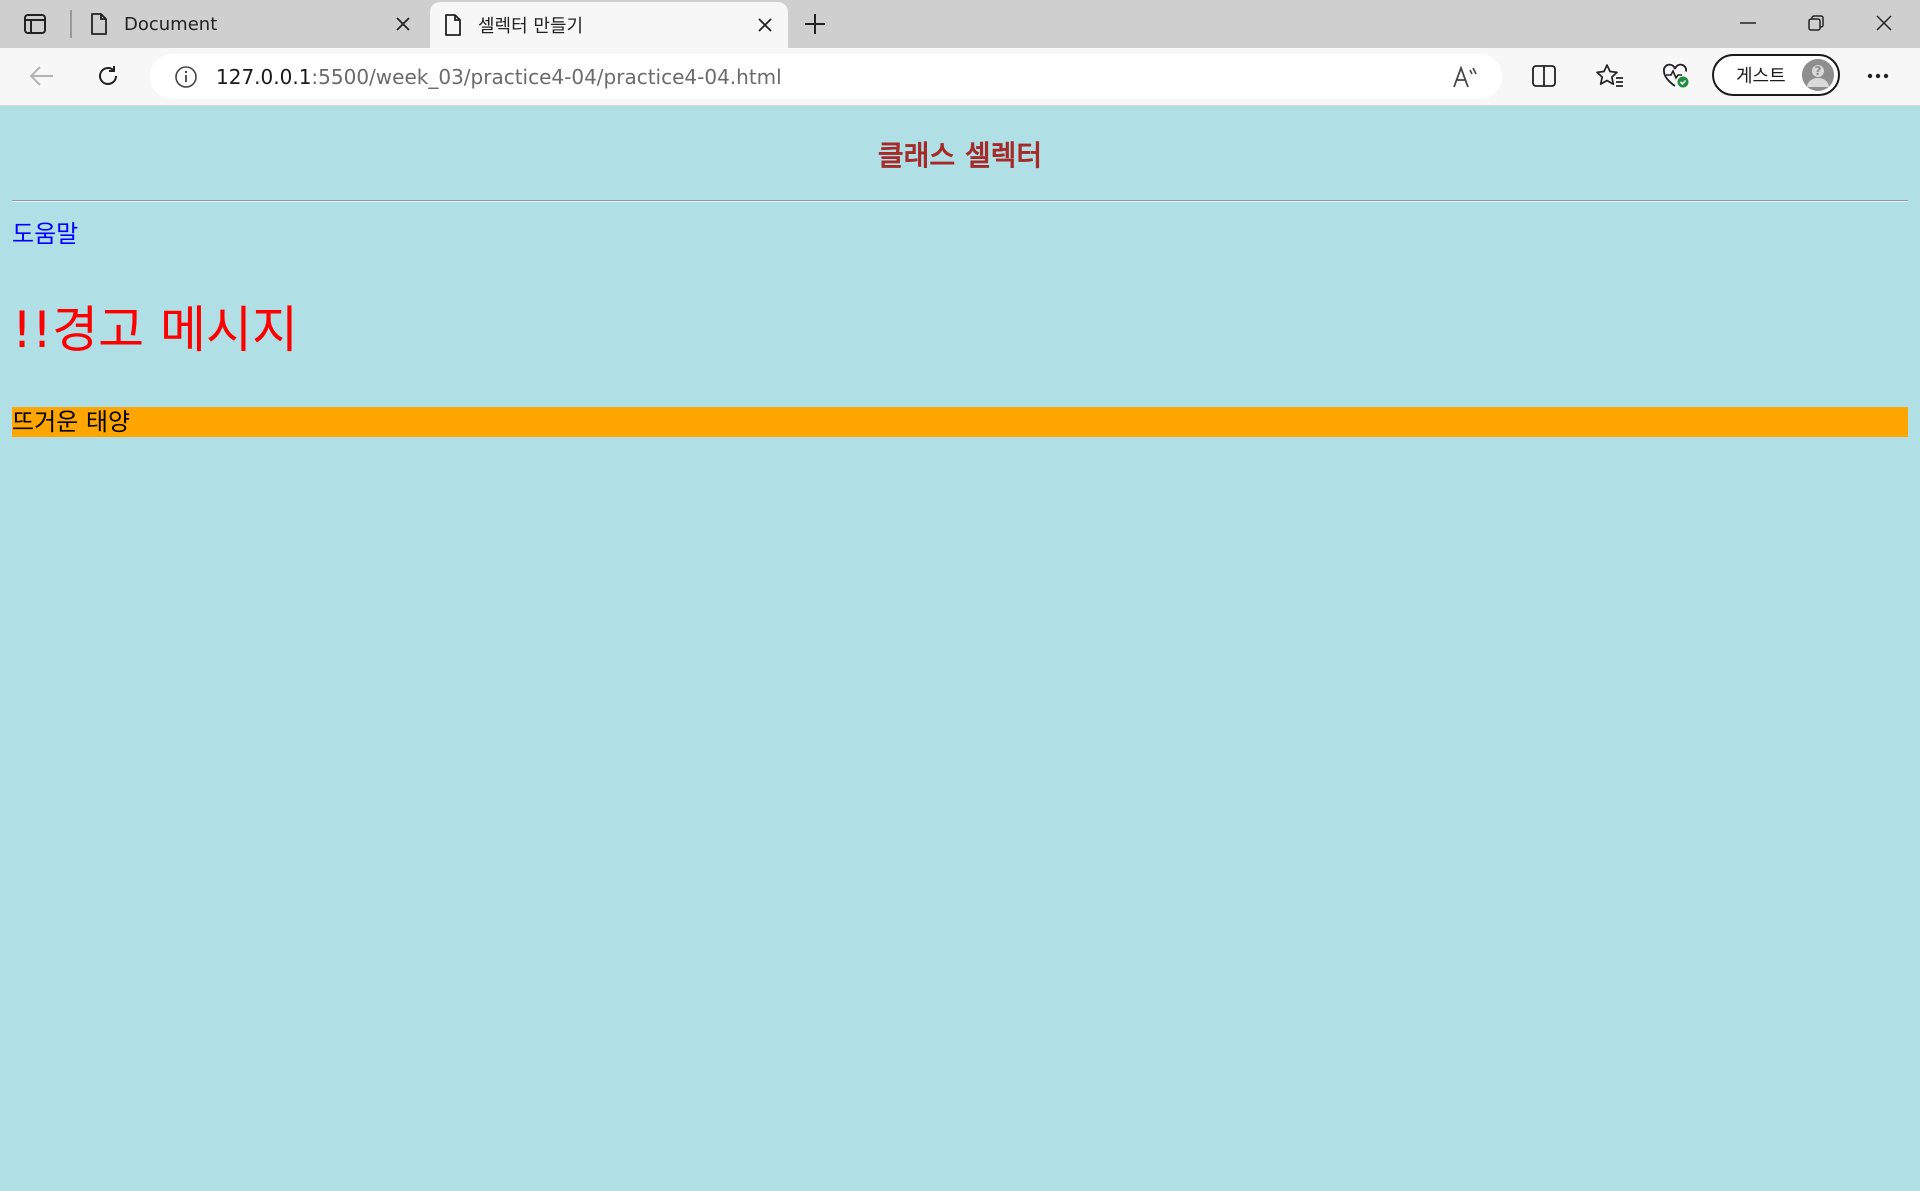  I want to click on warning-message: !!경고 메시지, so click(155, 330).